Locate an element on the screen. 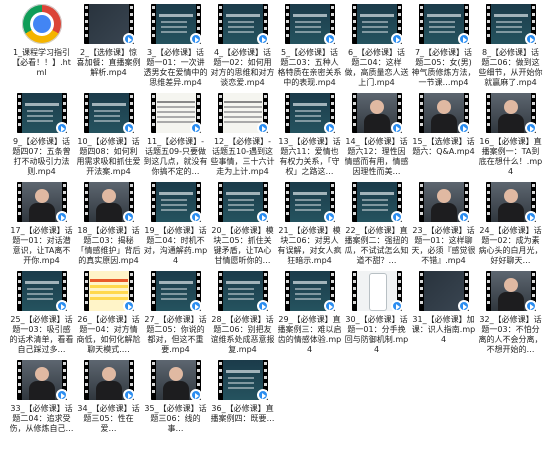 The height and width of the screenshot is (450, 550). file-name-label: 5_【必修课】话题二03：五种人格特质在亲密关系中的表现.mp4 is located at coordinates (309, 67).